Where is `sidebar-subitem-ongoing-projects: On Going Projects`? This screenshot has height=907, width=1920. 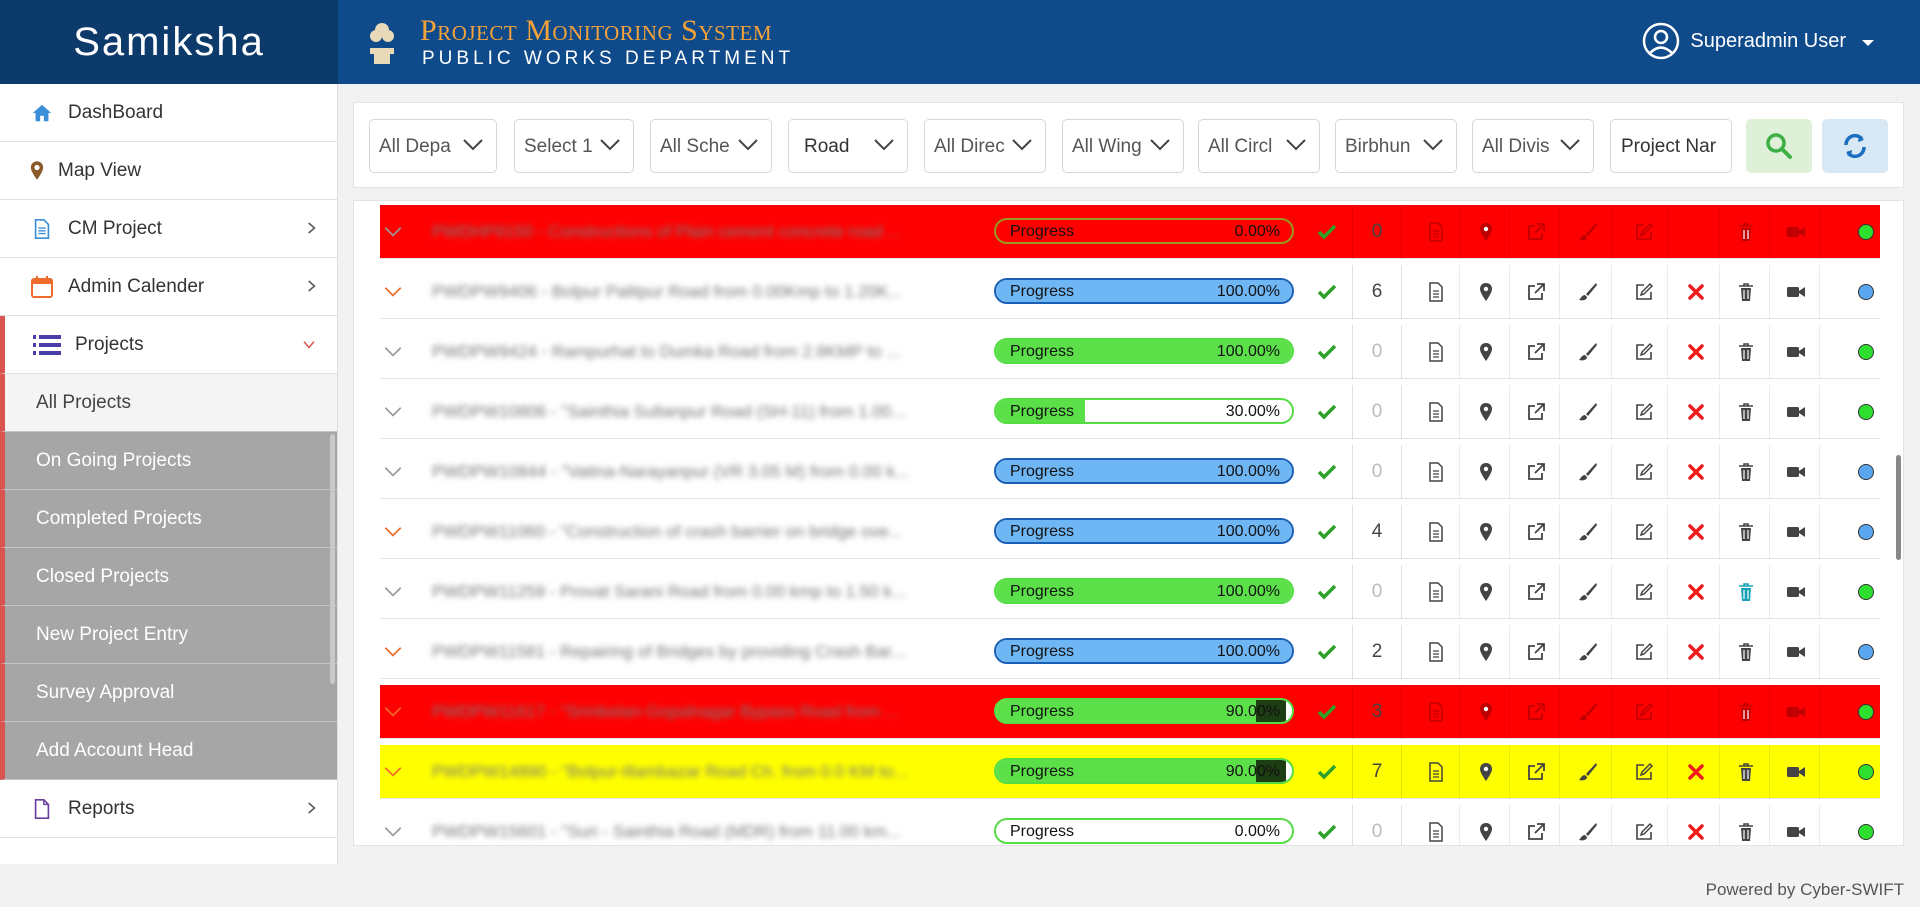 sidebar-subitem-ongoing-projects: On Going Projects is located at coordinates (168, 461).